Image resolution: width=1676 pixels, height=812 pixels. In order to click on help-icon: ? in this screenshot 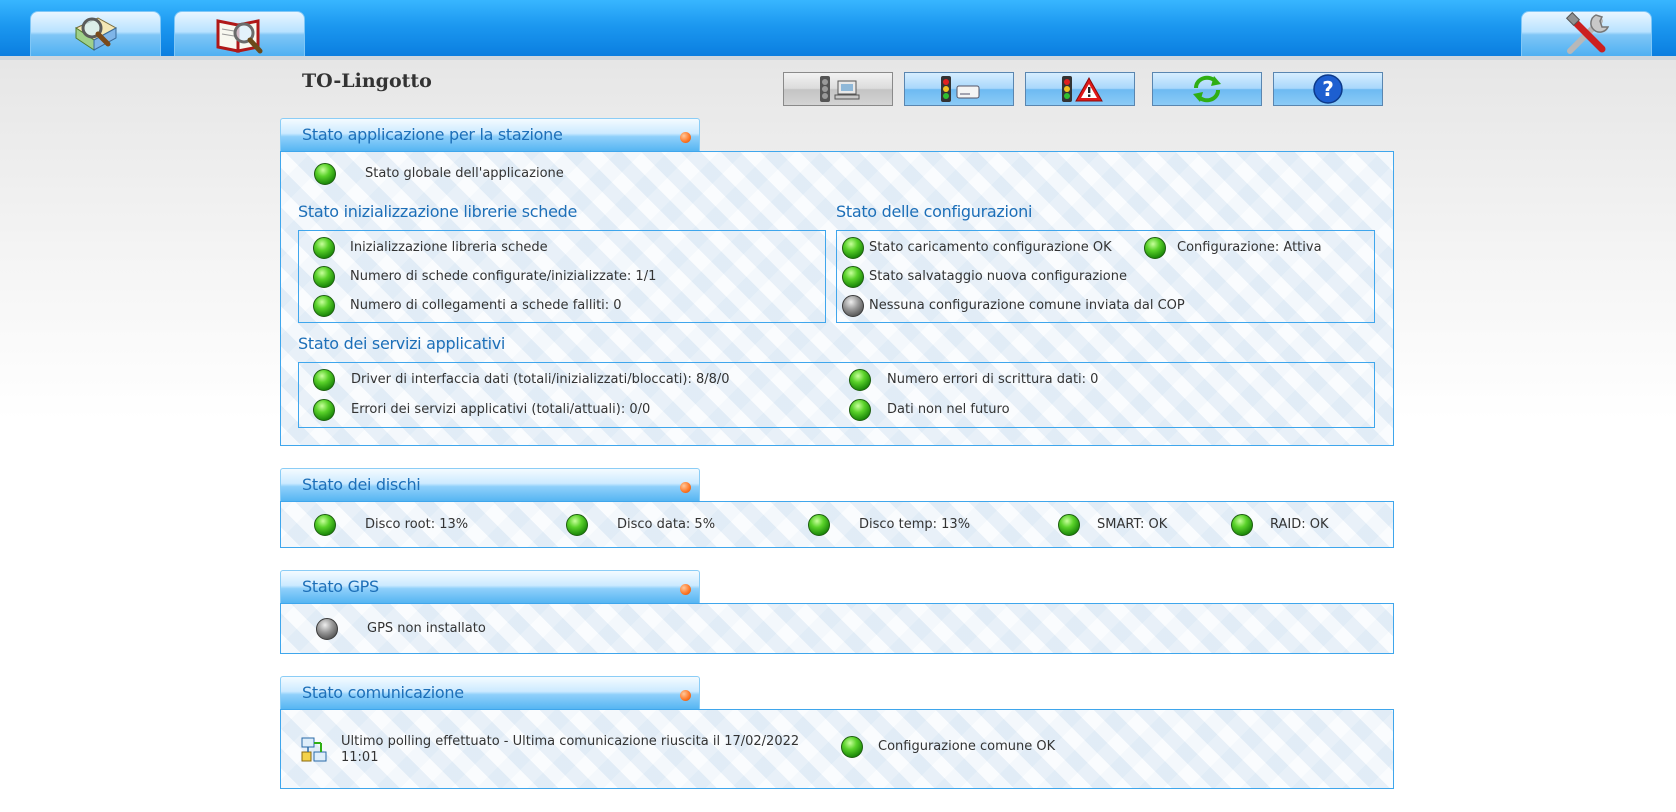, I will do `click(1328, 89)`.